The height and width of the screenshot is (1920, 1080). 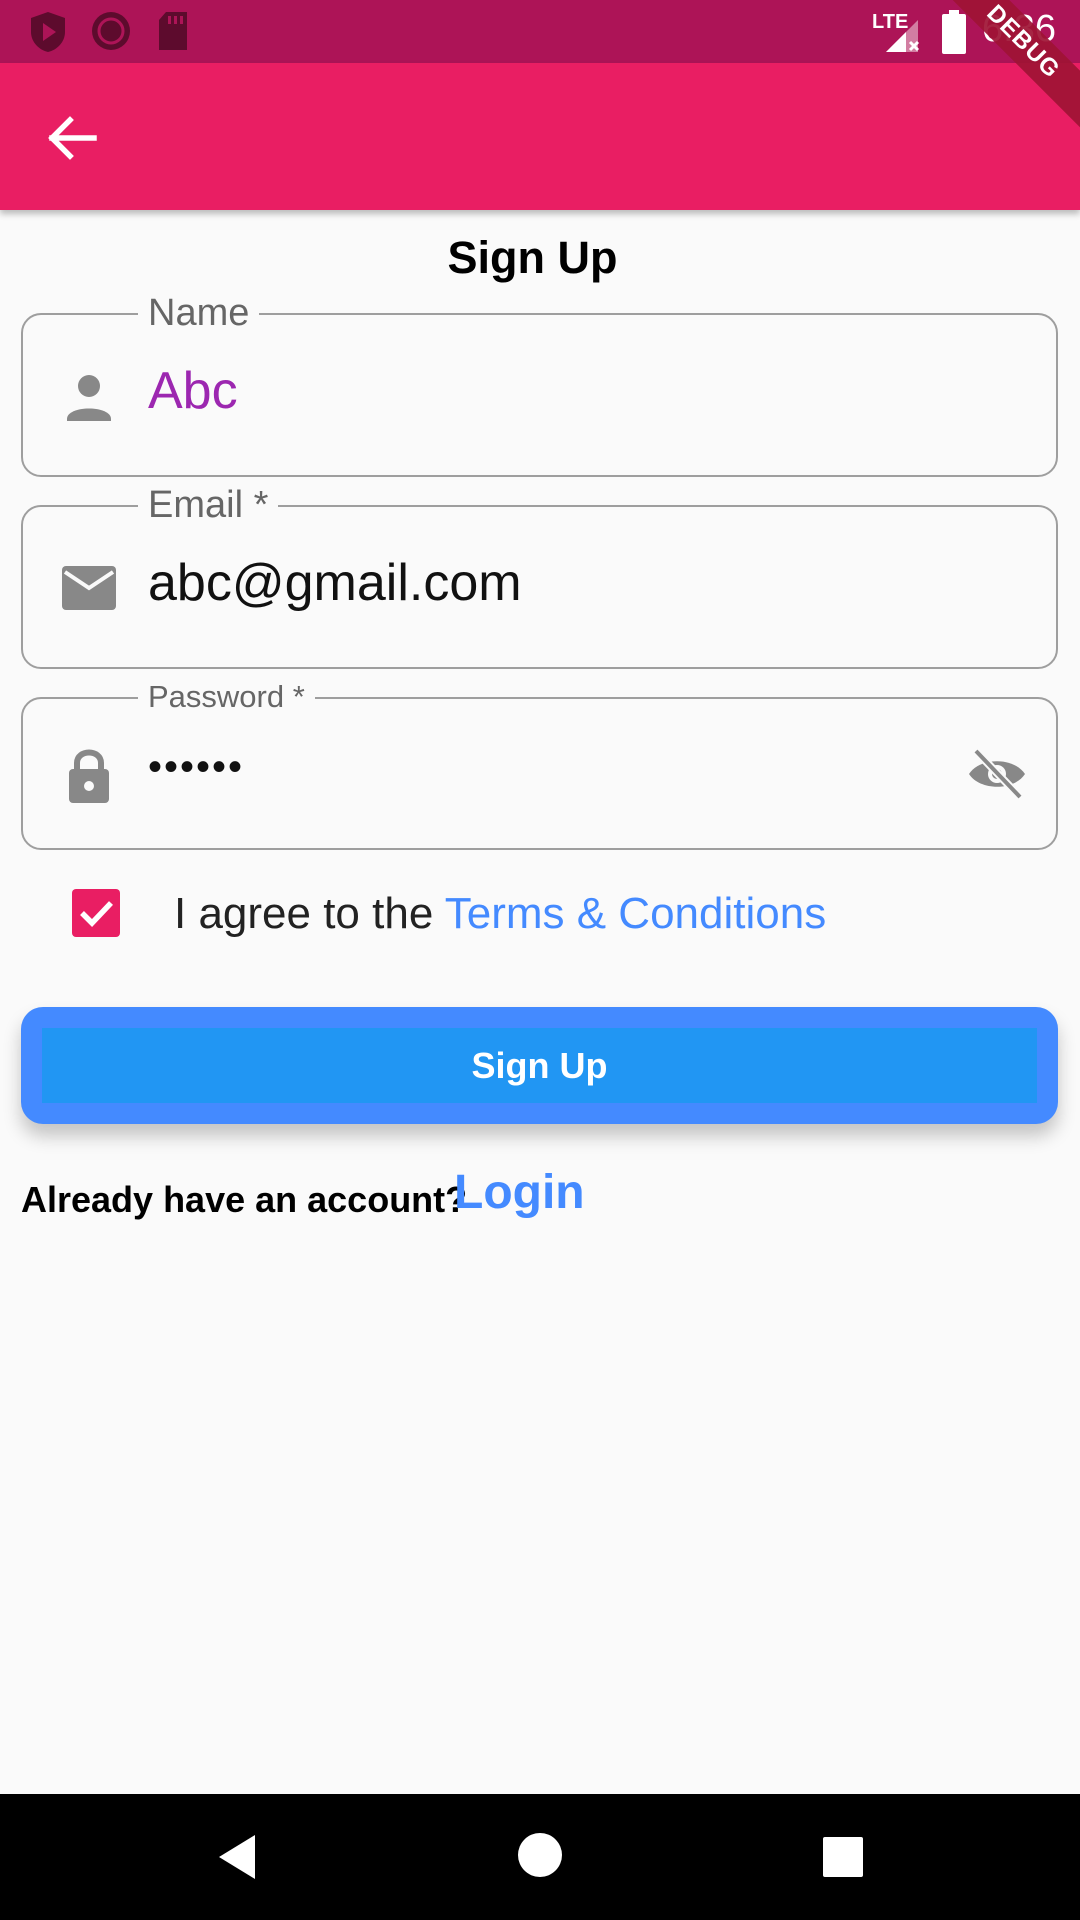 I want to click on page-title: Sign Up, so click(x=532, y=257).